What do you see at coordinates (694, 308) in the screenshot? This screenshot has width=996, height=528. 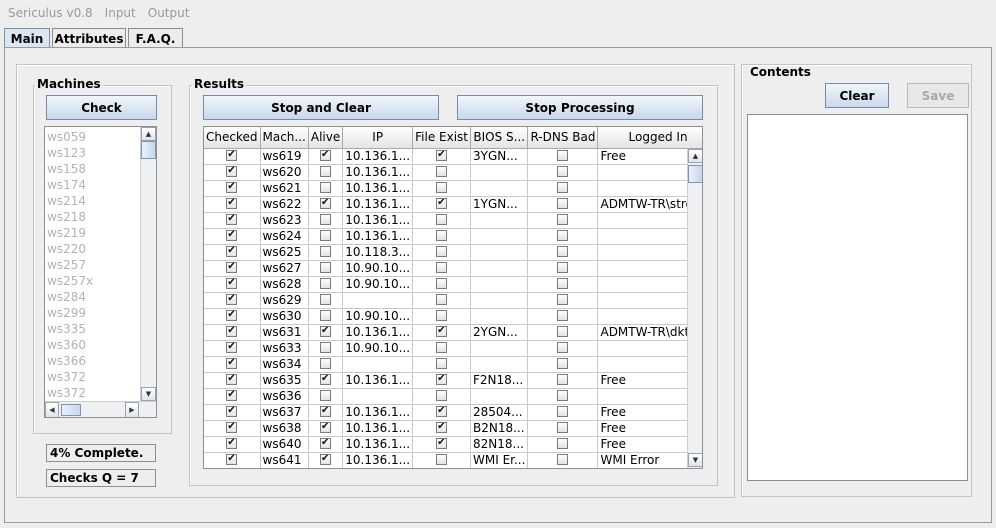 I see `results-vscroll: ▲ ▼` at bounding box center [694, 308].